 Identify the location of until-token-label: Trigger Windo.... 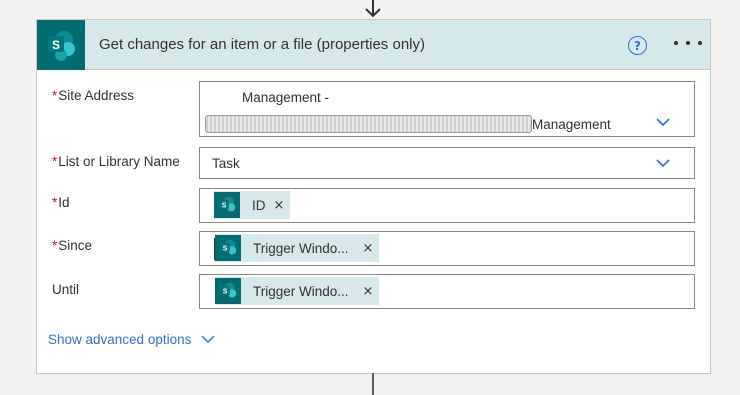
(301, 291).